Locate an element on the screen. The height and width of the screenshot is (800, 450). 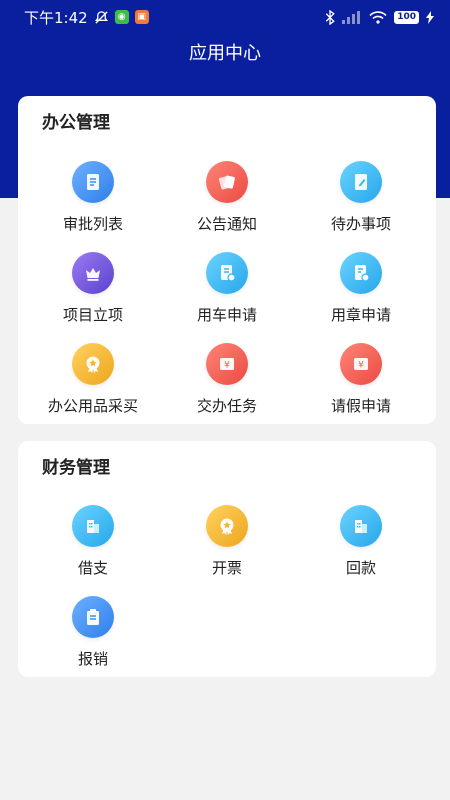
bluetooth-icon is located at coordinates (330, 17).